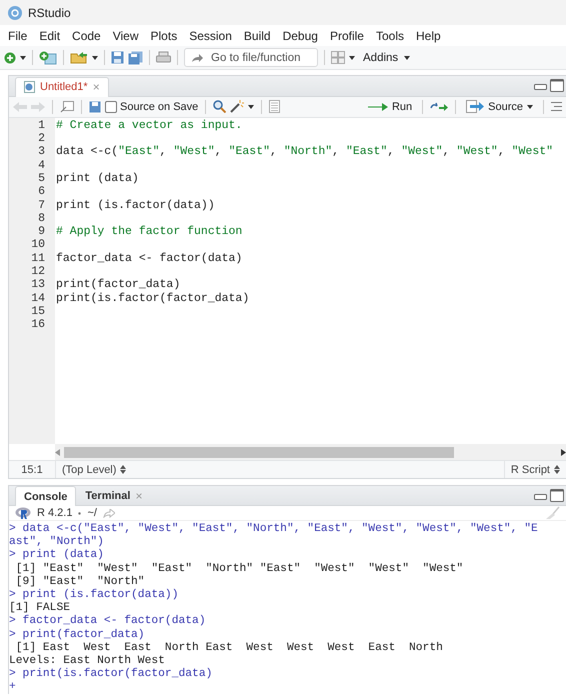 The height and width of the screenshot is (696, 566). What do you see at coordinates (62, 86) in the screenshot?
I see `tab: Untitled1* ×` at bounding box center [62, 86].